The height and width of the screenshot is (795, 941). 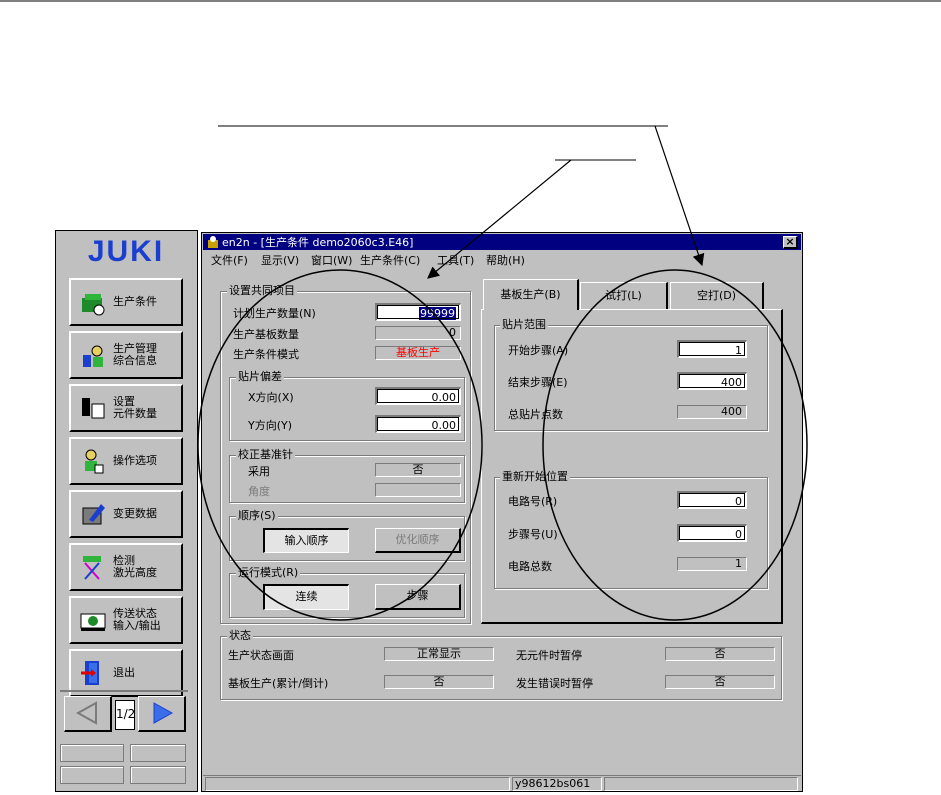 I want to click on status-bar-panel, so click(x=357, y=784).